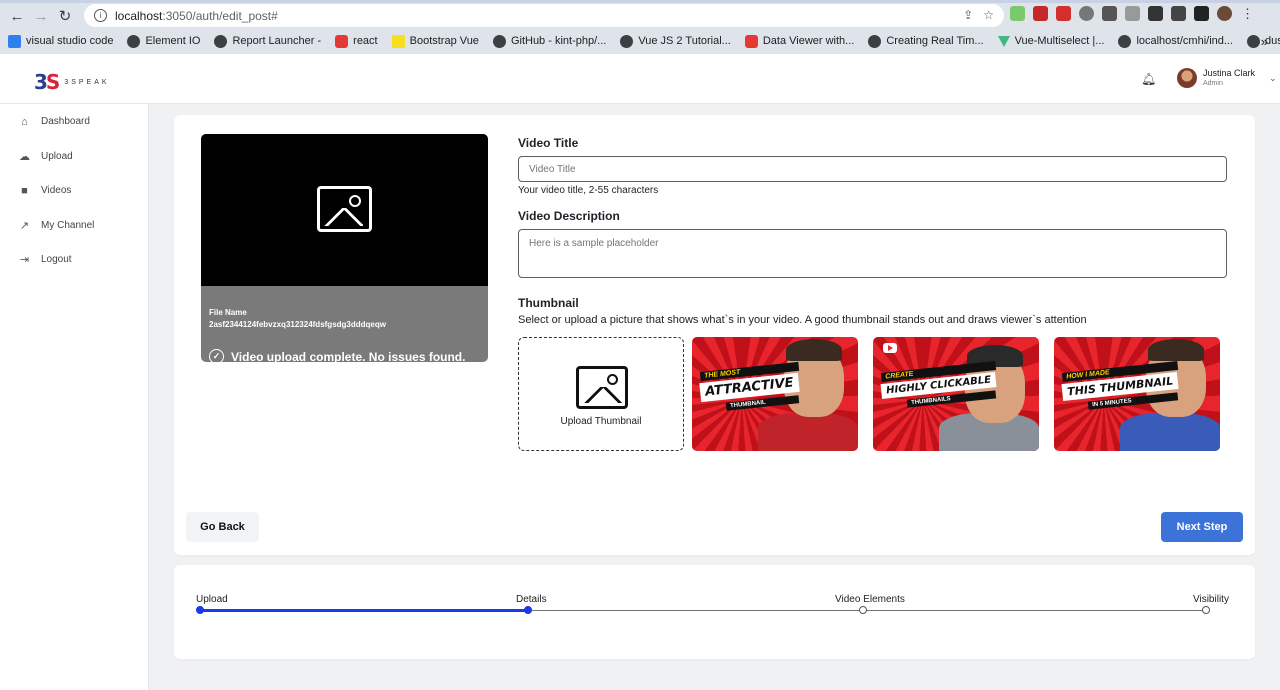 This screenshot has width=1280, height=690. I want to click on video-description-input, so click(872, 253).